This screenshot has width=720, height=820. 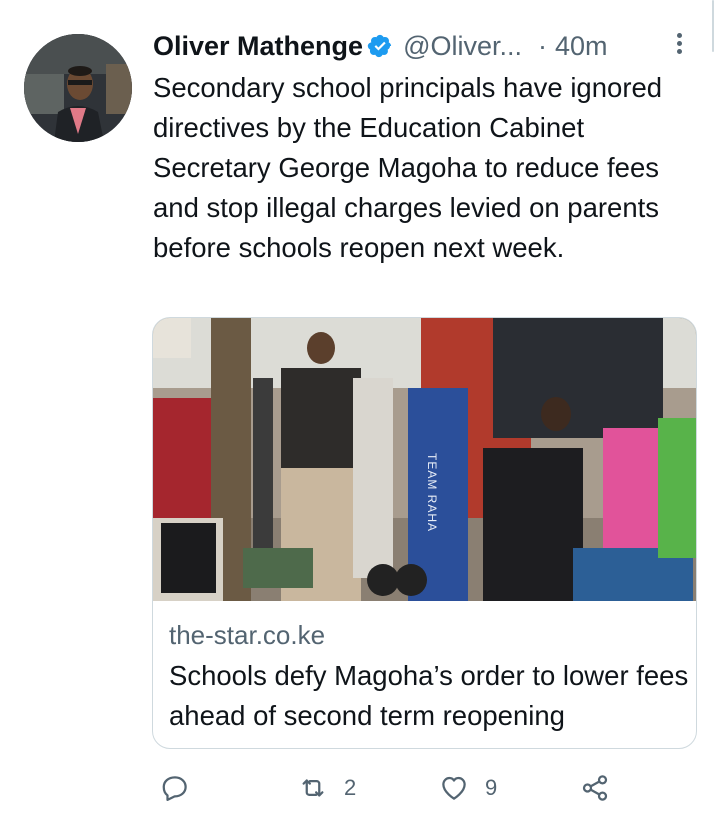 I want to click on avatar-photo, so click(x=78, y=88).